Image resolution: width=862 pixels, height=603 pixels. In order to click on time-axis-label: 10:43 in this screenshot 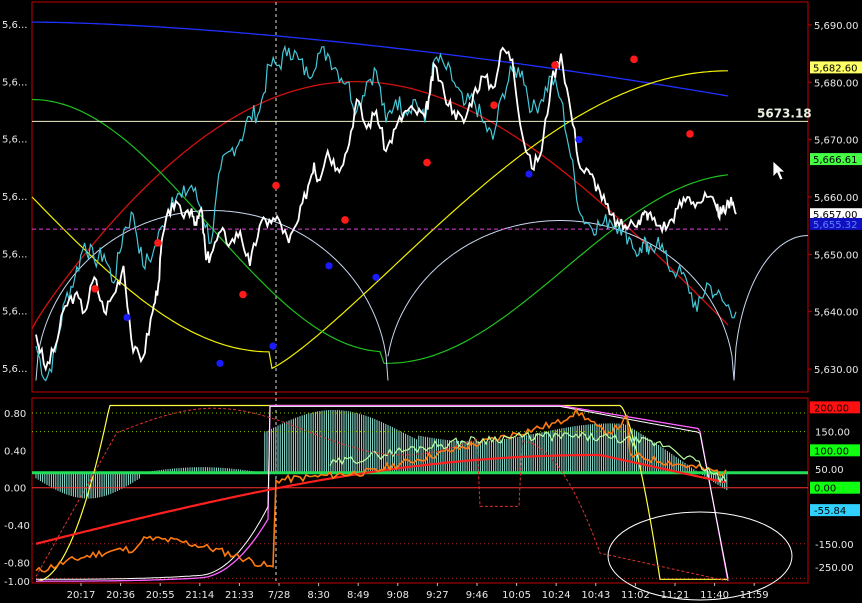, I will do `click(595, 595)`.